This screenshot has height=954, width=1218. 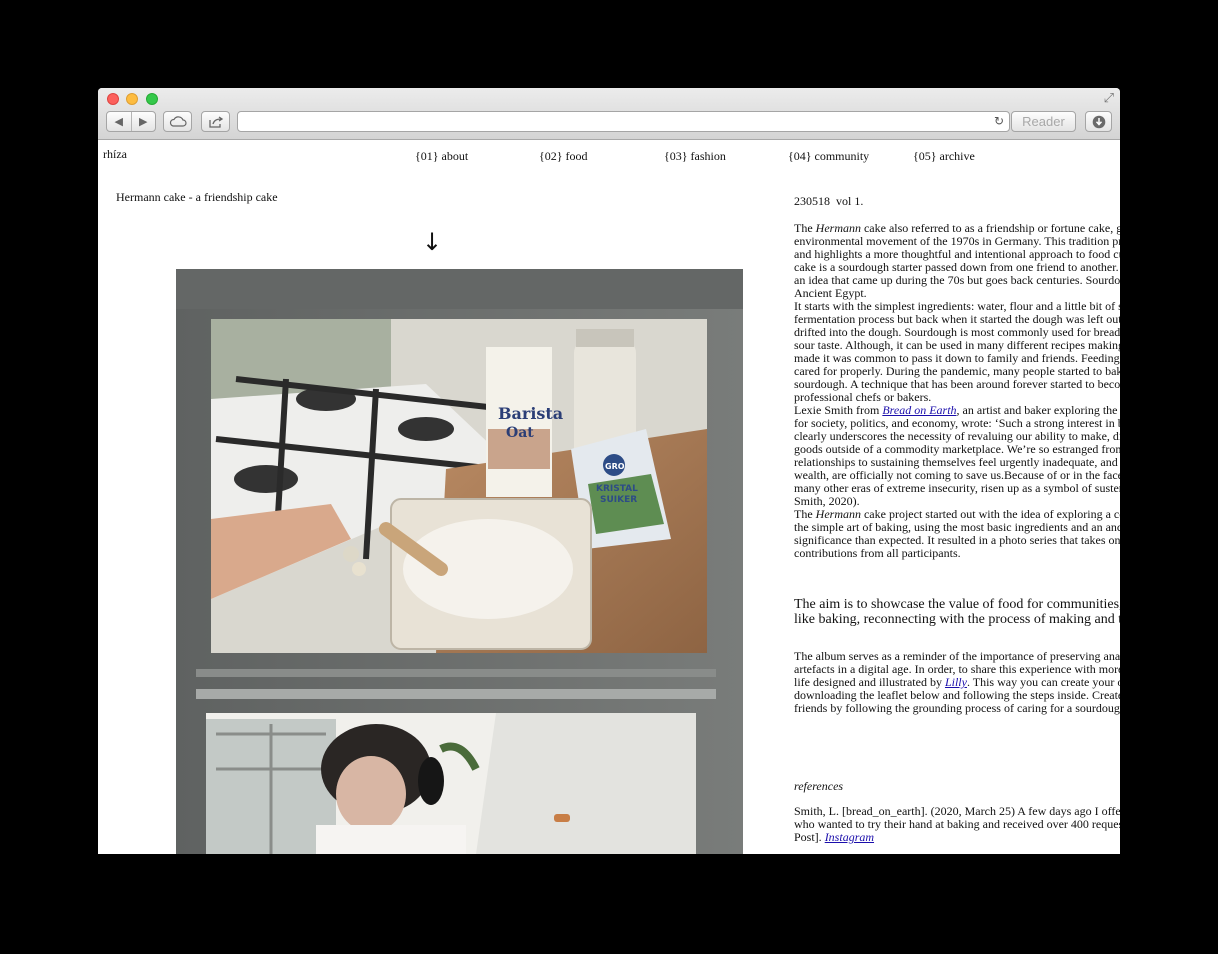 What do you see at coordinates (944, 156) in the screenshot?
I see `nav-archive: {05} archive` at bounding box center [944, 156].